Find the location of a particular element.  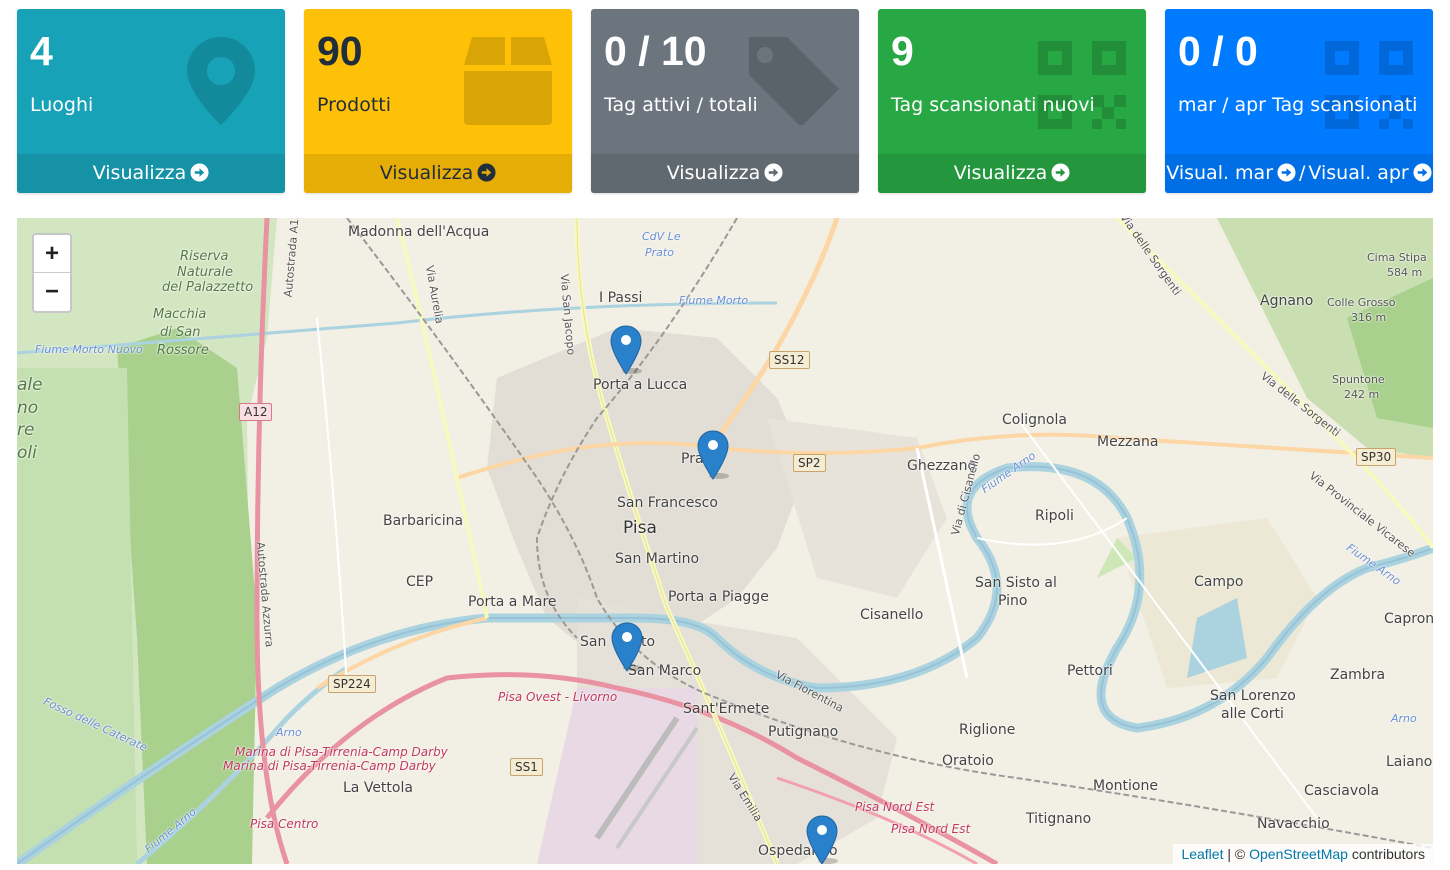

place-label: 242 m is located at coordinates (1362, 394).